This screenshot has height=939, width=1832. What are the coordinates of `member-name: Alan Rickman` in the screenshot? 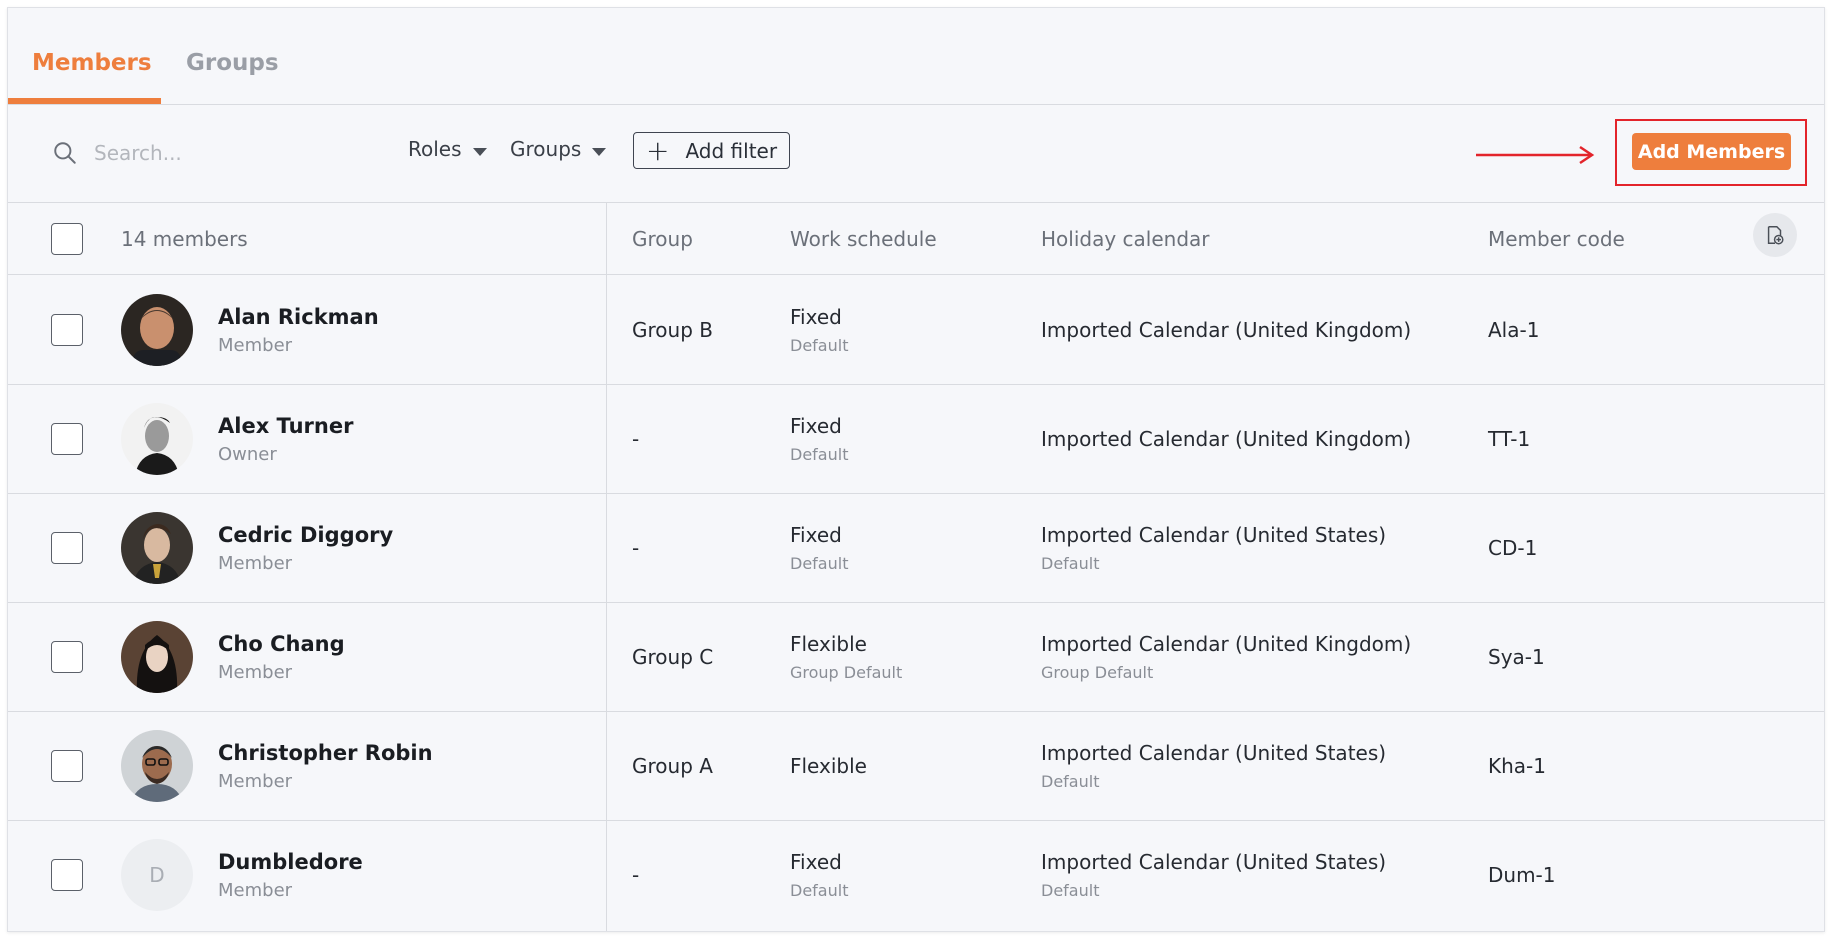 It's located at (298, 317).